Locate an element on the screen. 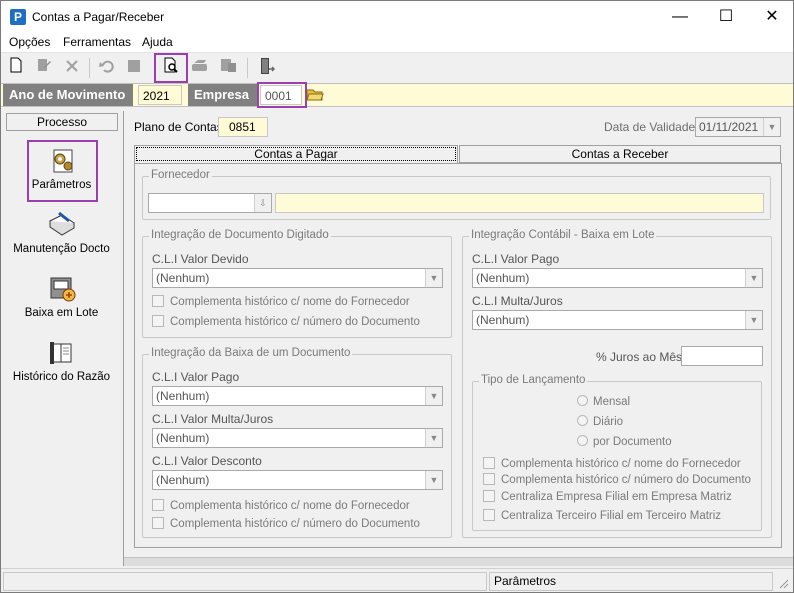 The height and width of the screenshot is (593, 794). edit-icon is located at coordinates (44, 68).